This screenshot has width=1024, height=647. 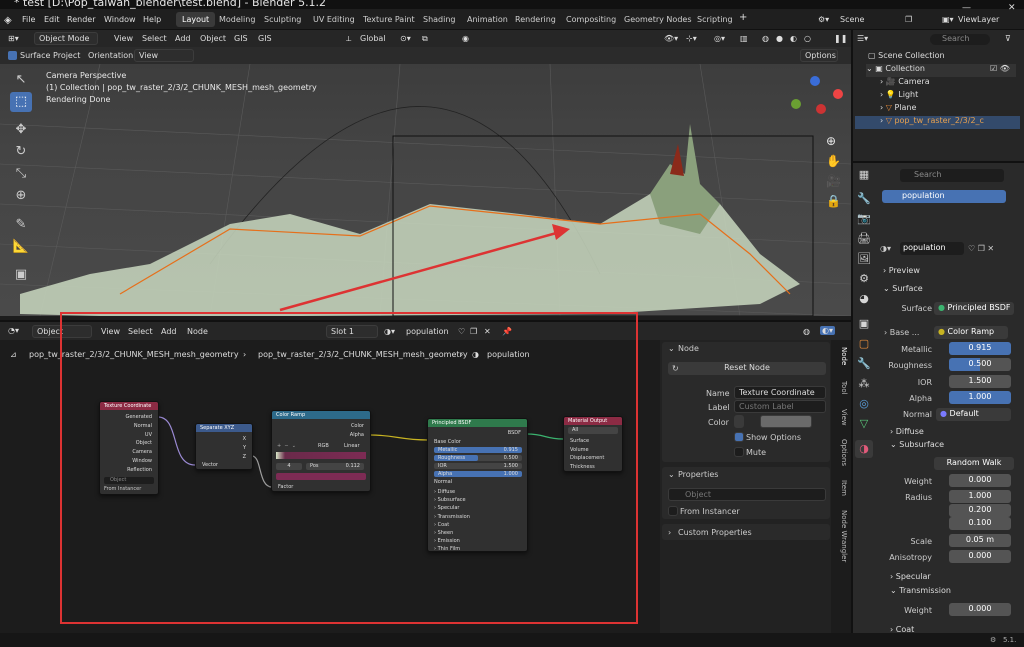 What do you see at coordinates (841, 356) in the screenshot?
I see `sidebar-tab-node: Node` at bounding box center [841, 356].